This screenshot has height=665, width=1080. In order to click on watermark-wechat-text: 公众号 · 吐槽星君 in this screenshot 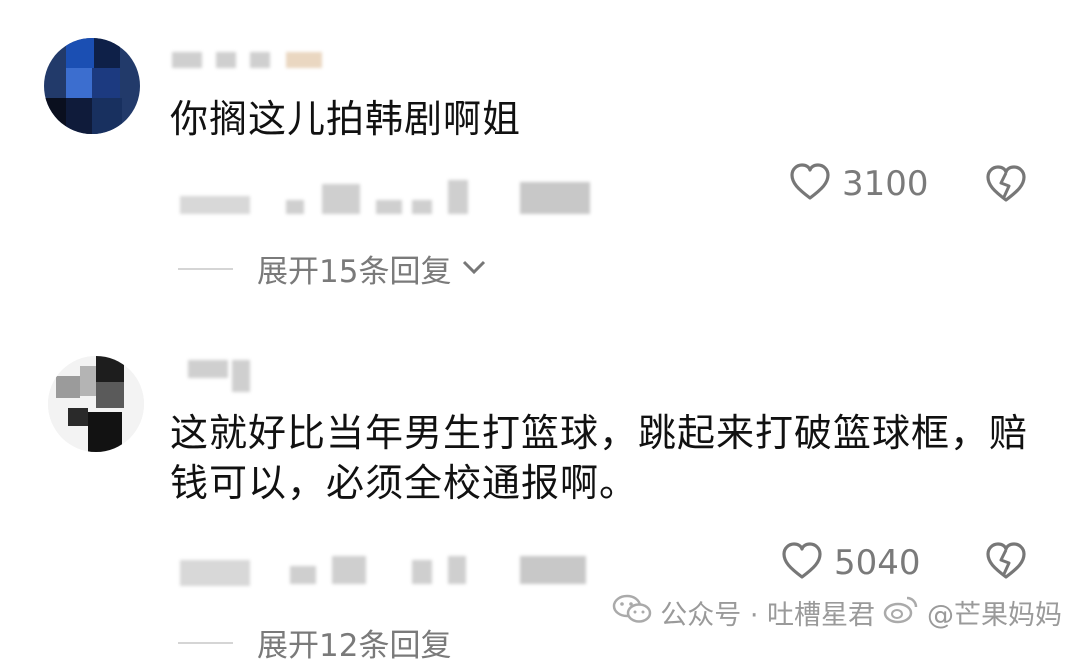, I will do `click(767, 615)`.